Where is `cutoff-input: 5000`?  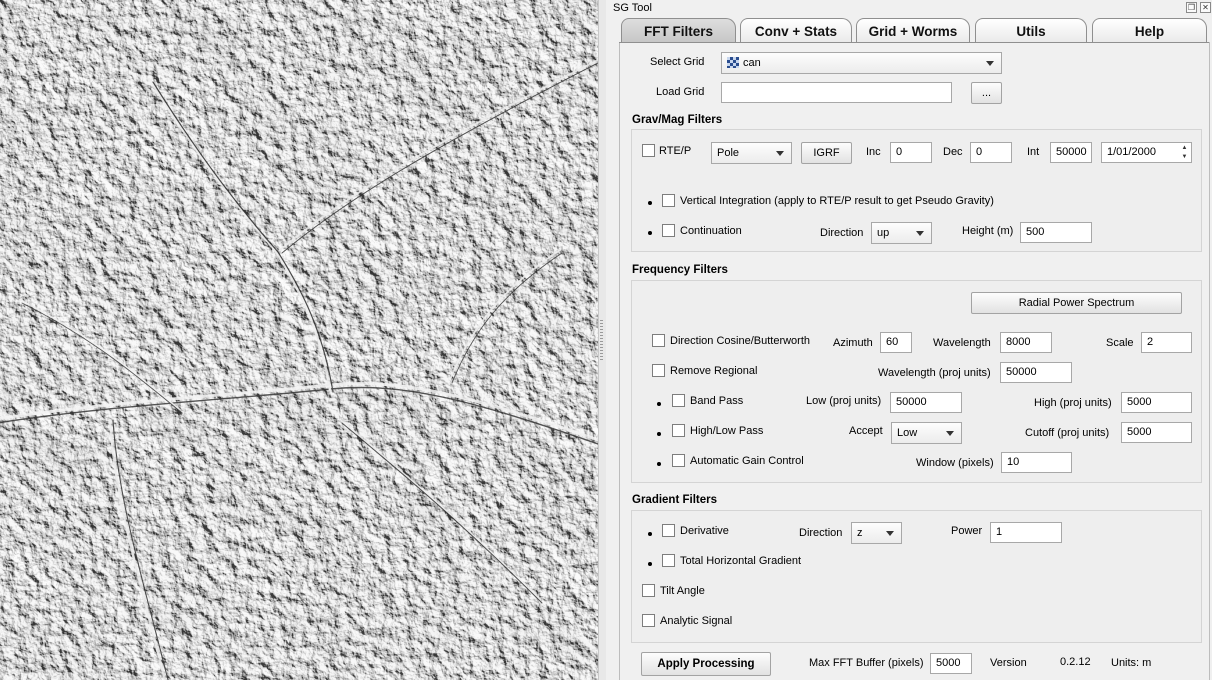 cutoff-input: 5000 is located at coordinates (1156, 432).